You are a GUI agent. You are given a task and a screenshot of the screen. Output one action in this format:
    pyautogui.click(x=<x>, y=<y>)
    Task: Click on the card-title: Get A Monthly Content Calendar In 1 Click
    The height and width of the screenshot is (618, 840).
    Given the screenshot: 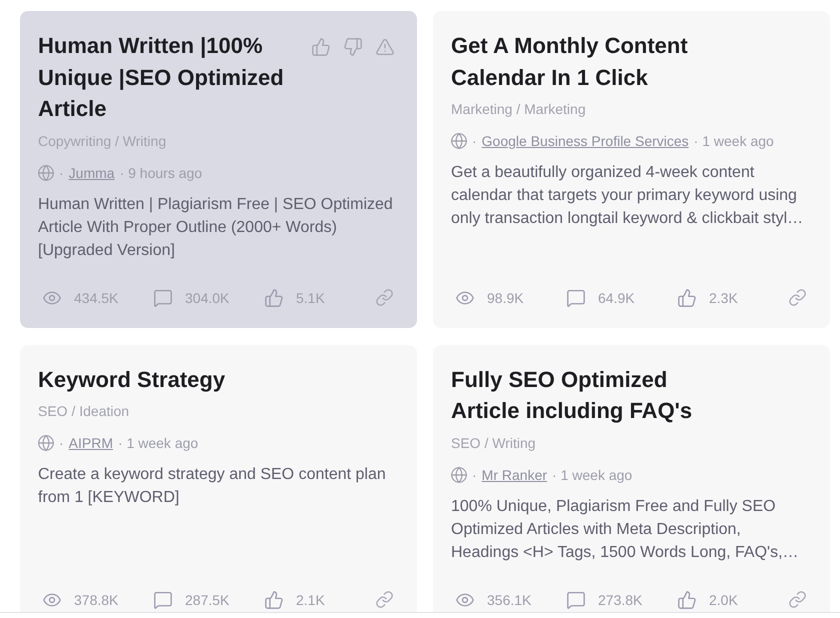 What is the action you would take?
    pyautogui.click(x=570, y=62)
    